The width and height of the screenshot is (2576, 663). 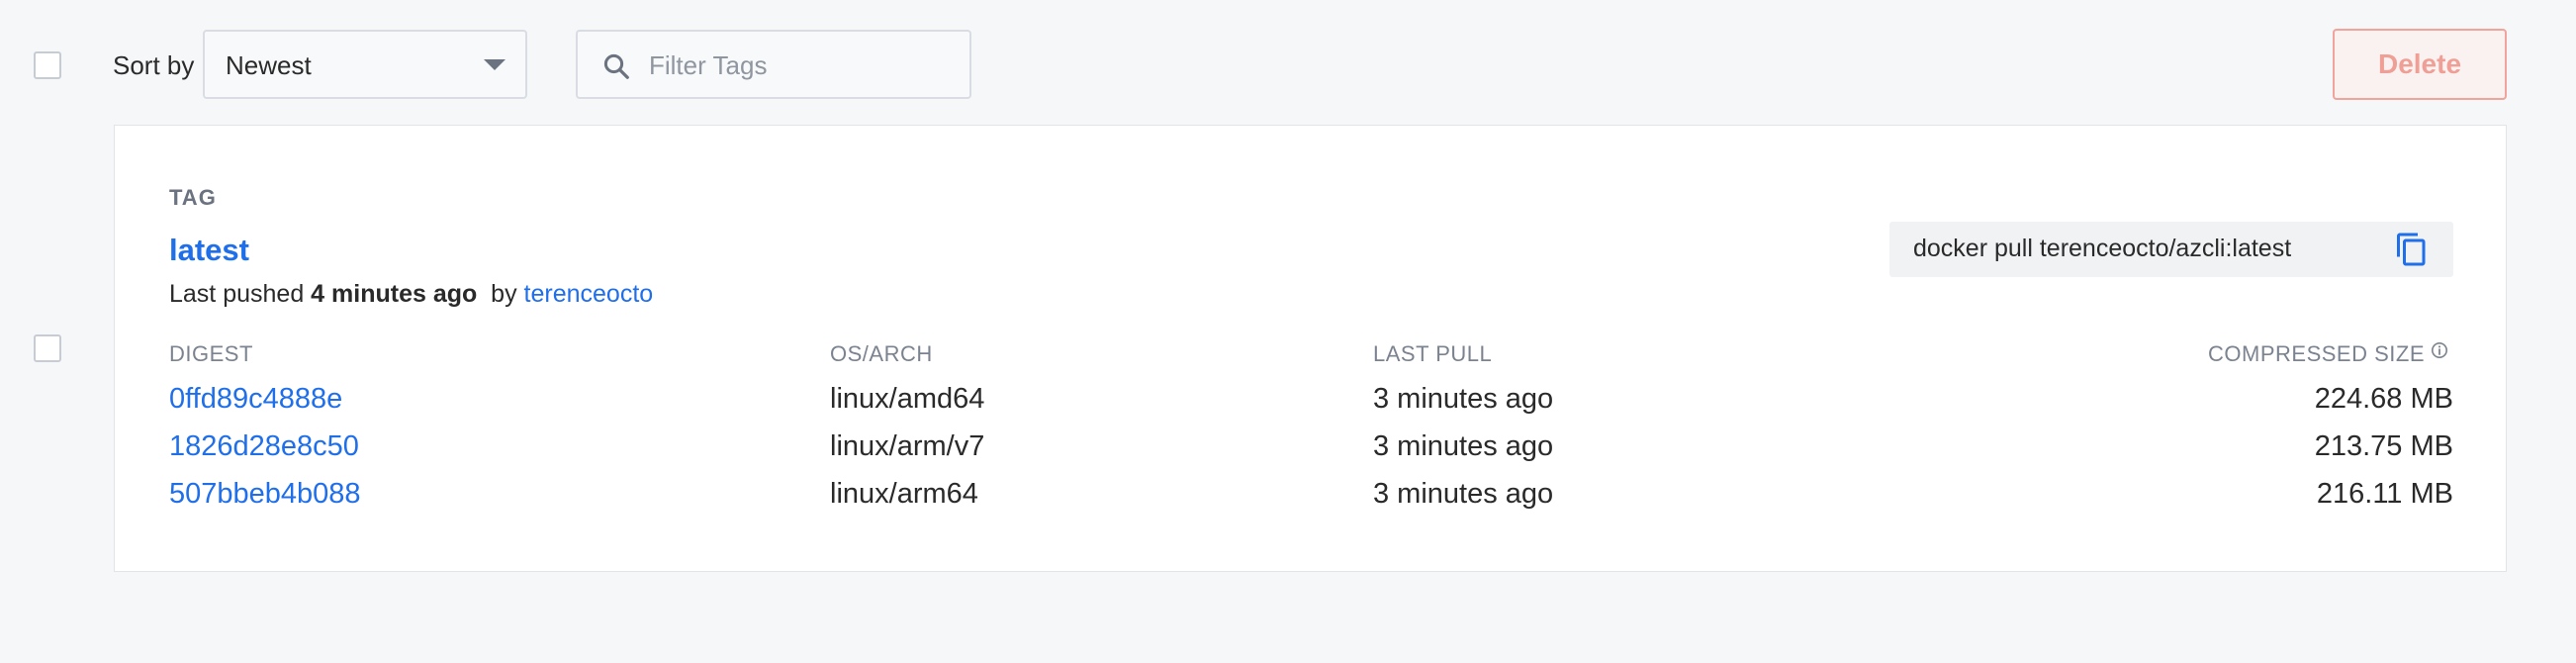 I want to click on pull-command-box: docker pull terenceocto/azcli:latest, so click(x=2171, y=249).